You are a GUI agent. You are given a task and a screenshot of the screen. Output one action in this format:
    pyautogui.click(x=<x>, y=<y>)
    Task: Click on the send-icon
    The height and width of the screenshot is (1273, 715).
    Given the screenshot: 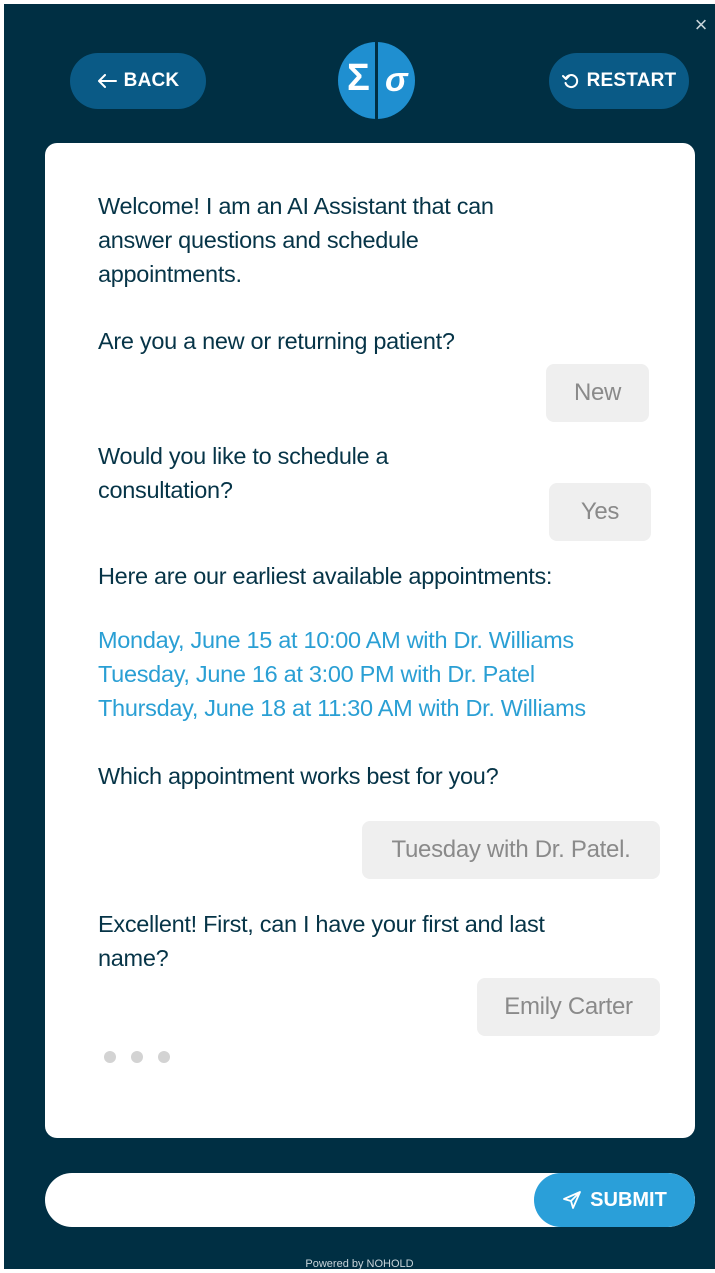 What is the action you would take?
    pyautogui.click(x=572, y=1200)
    